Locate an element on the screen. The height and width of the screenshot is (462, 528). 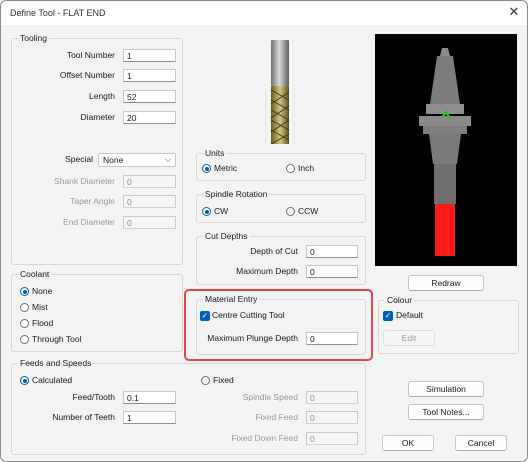
coolant-none-radio is located at coordinates (24, 291).